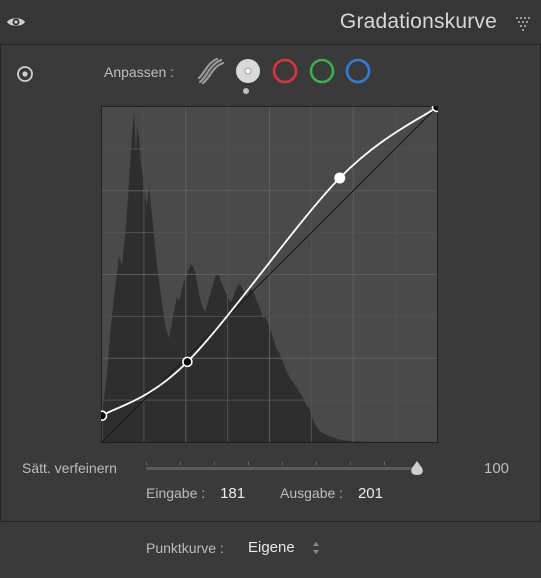 This screenshot has width=541, height=578. Describe the element at coordinates (25, 74) in the screenshot. I see `target-adjustment-icon` at that location.